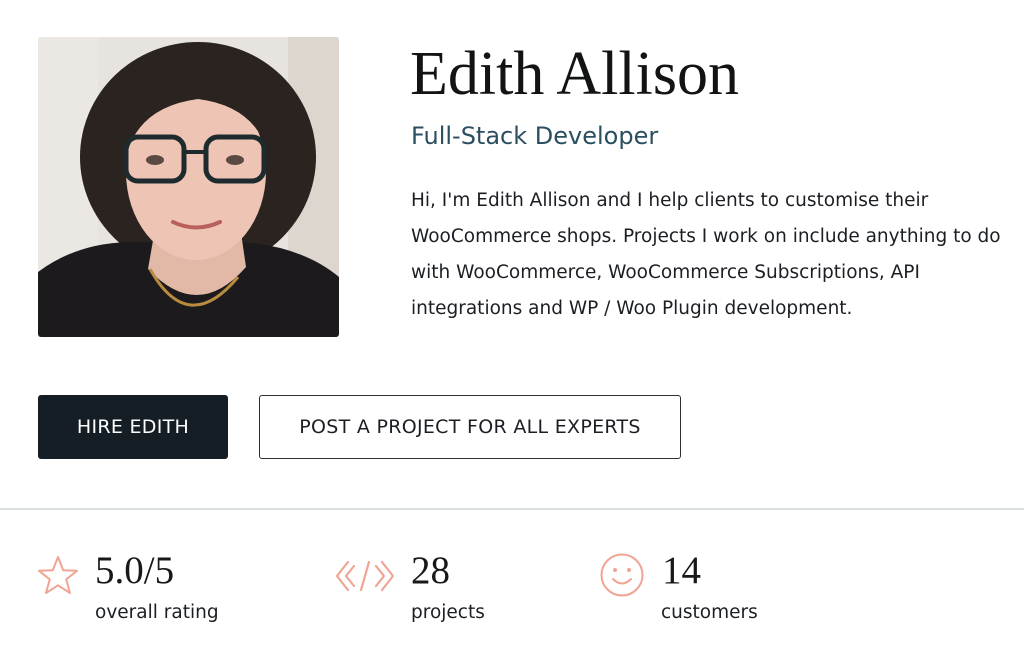 The width and height of the screenshot is (1024, 647). I want to click on code-icon, so click(365, 578).